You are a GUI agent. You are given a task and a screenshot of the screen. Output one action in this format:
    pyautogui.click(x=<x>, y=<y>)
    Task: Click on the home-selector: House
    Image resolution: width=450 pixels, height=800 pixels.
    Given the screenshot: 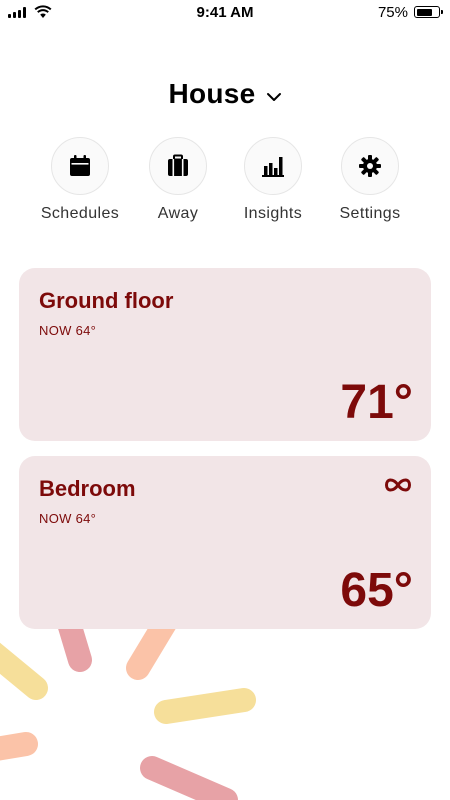 What is the action you would take?
    pyautogui.click(x=225, y=94)
    